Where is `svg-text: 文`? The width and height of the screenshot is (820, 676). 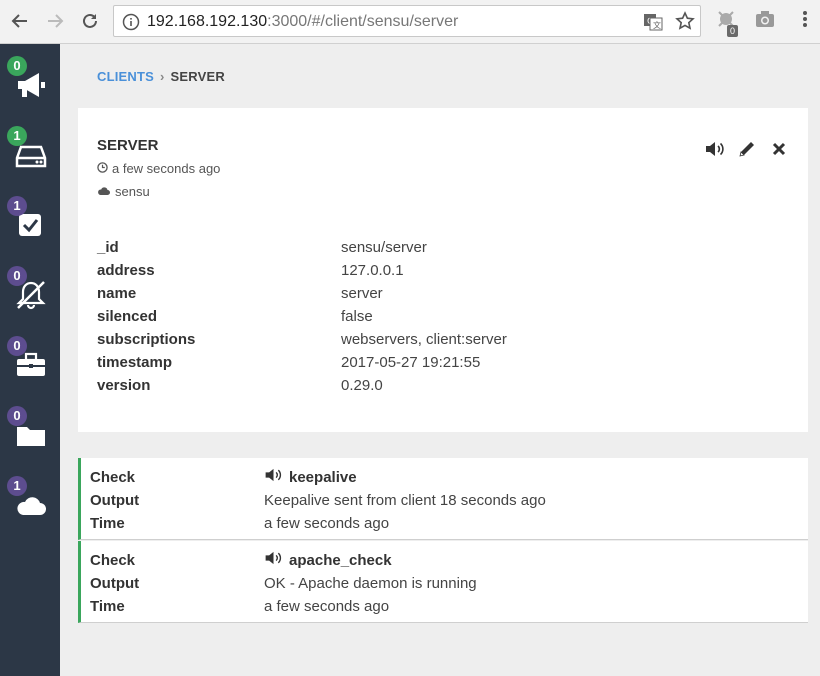
svg-text: 文 is located at coordinates (657, 25).